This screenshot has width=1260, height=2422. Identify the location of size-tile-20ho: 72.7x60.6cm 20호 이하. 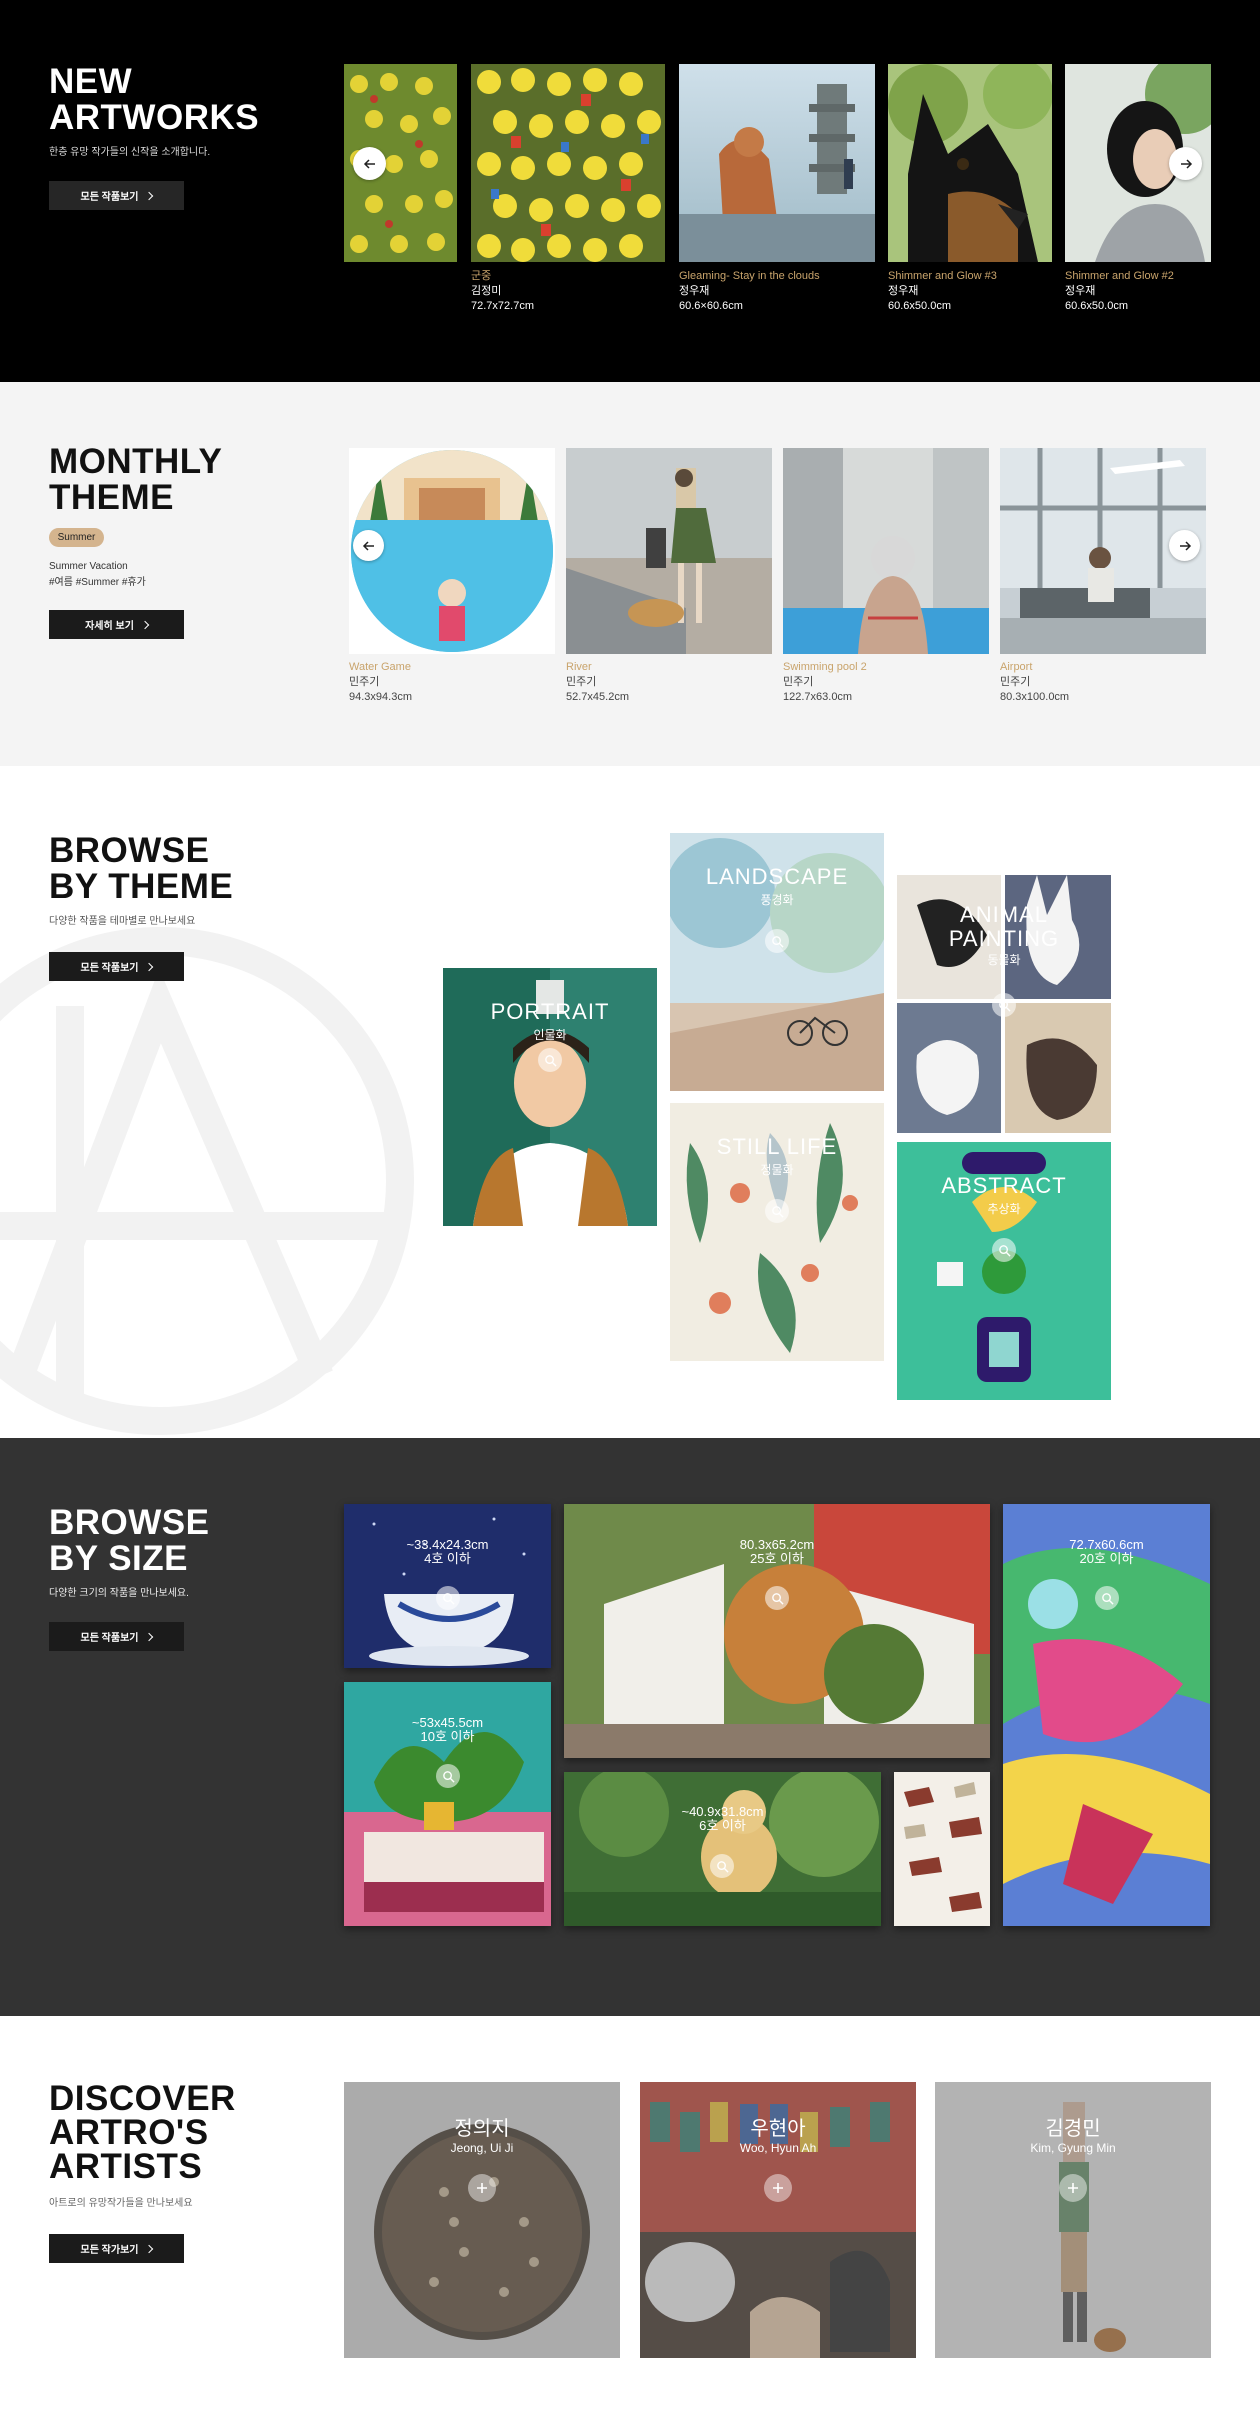
(1106, 1715).